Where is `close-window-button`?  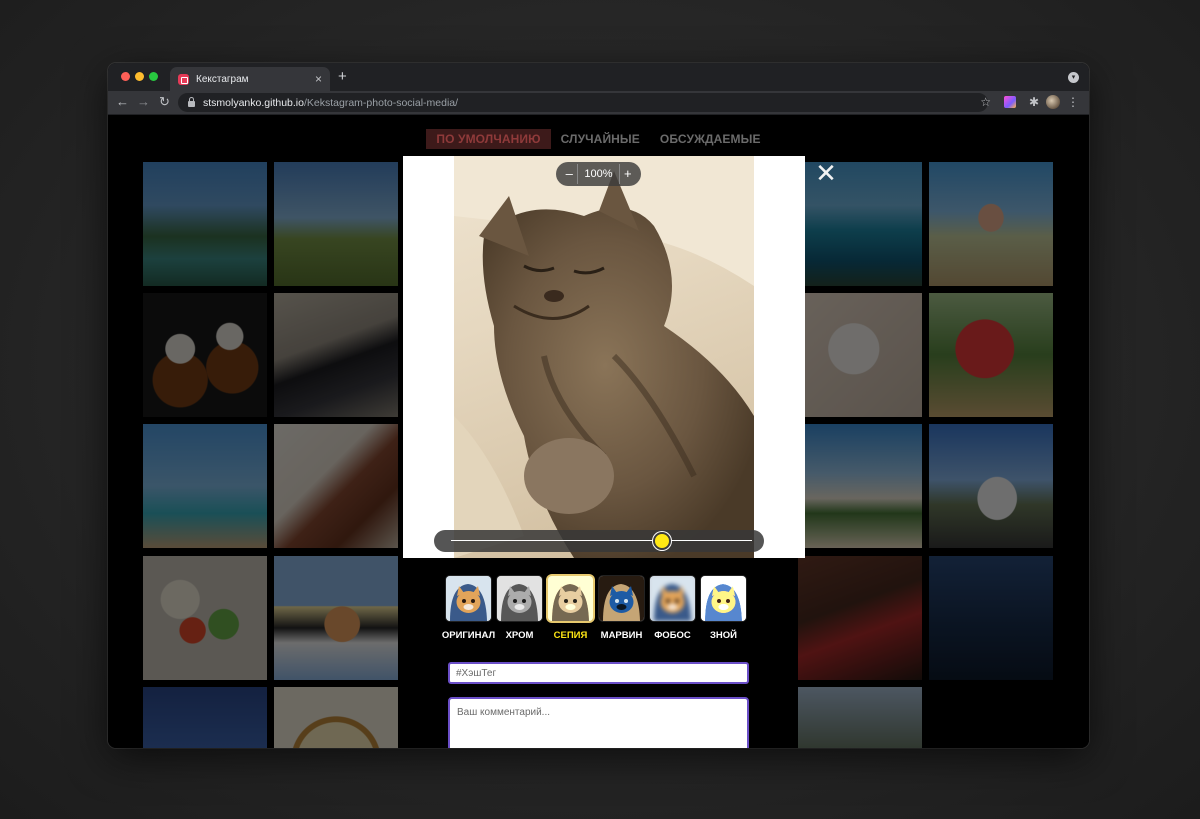 close-window-button is located at coordinates (125, 76).